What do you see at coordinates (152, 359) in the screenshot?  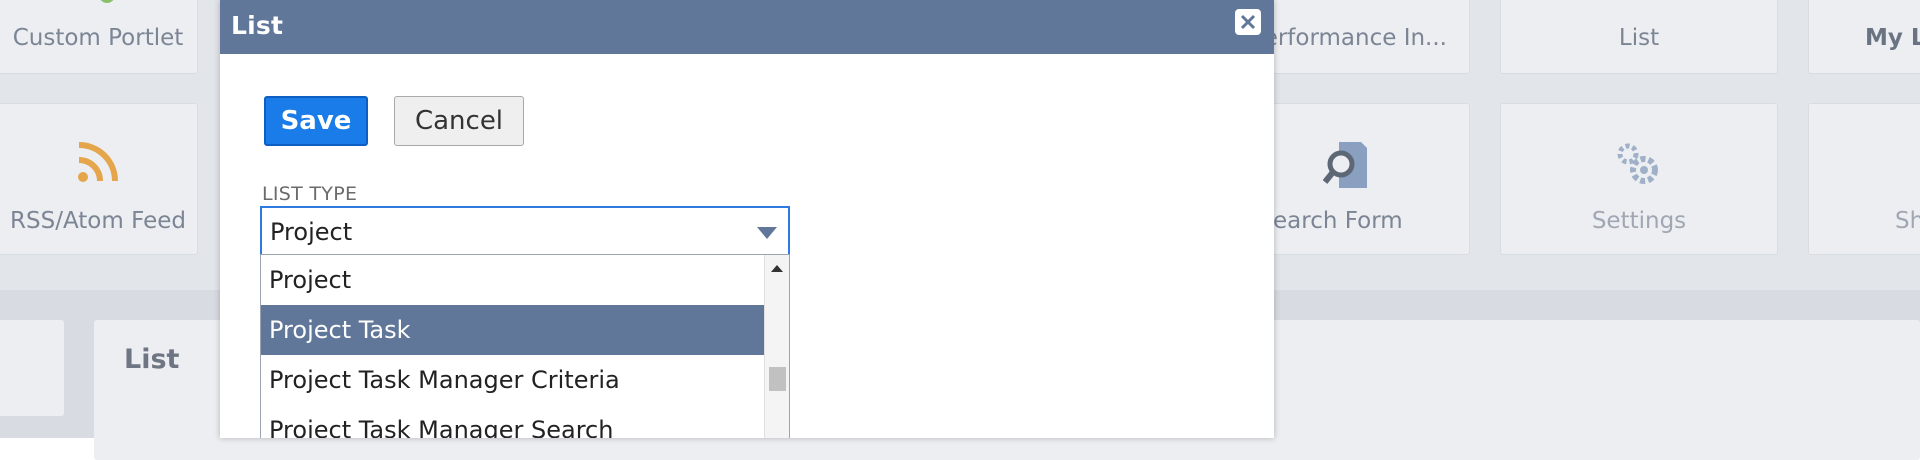 I see `lower-card-title: List` at bounding box center [152, 359].